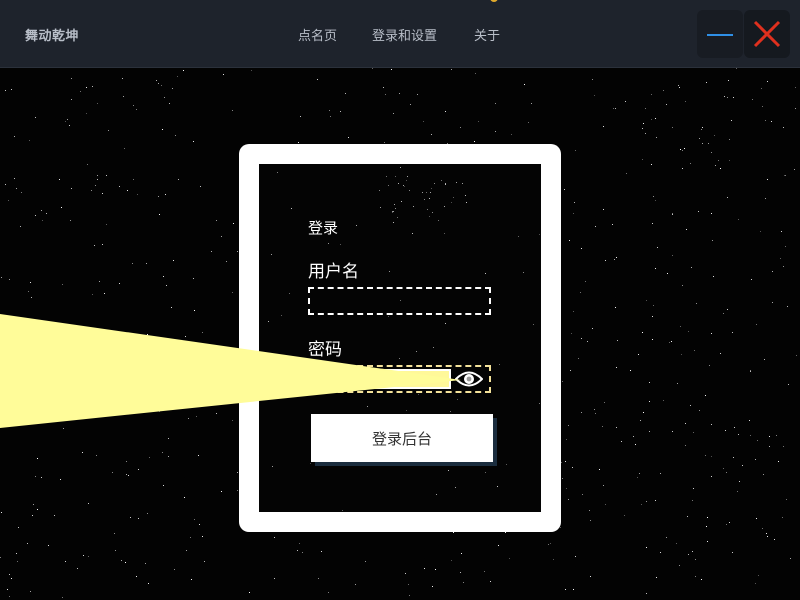 The width and height of the screenshot is (800, 600). What do you see at coordinates (317, 34) in the screenshot?
I see `nav-item-roll-call: 点名页` at bounding box center [317, 34].